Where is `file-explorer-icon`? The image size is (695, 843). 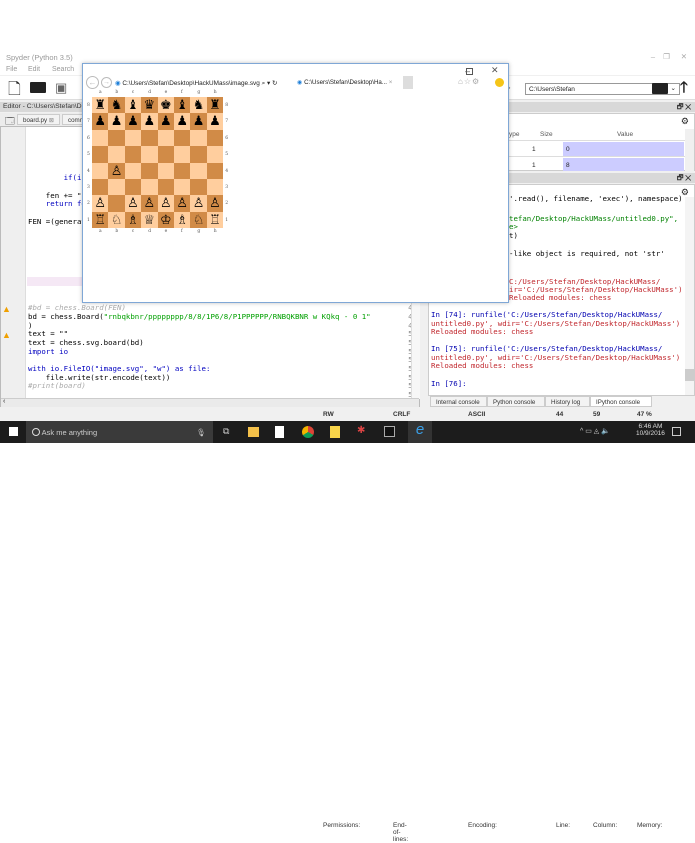
file-explorer-icon is located at coordinates (253, 432).